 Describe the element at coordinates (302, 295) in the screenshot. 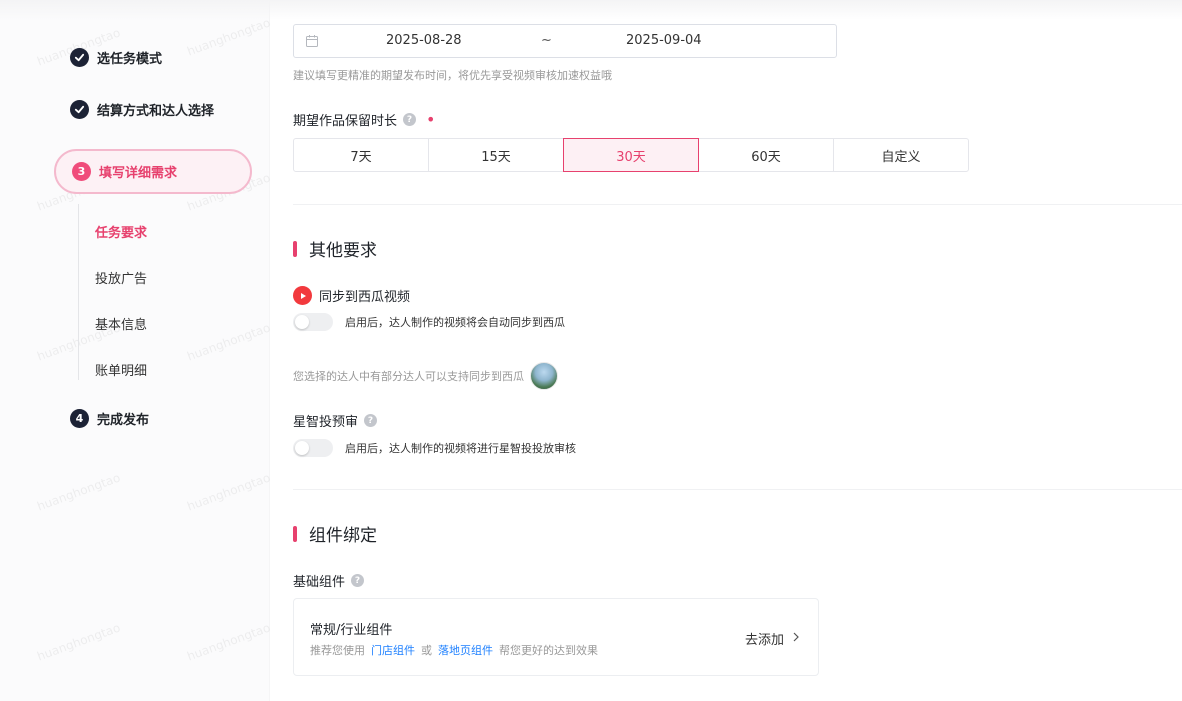

I see `xigua-play-icon` at that location.